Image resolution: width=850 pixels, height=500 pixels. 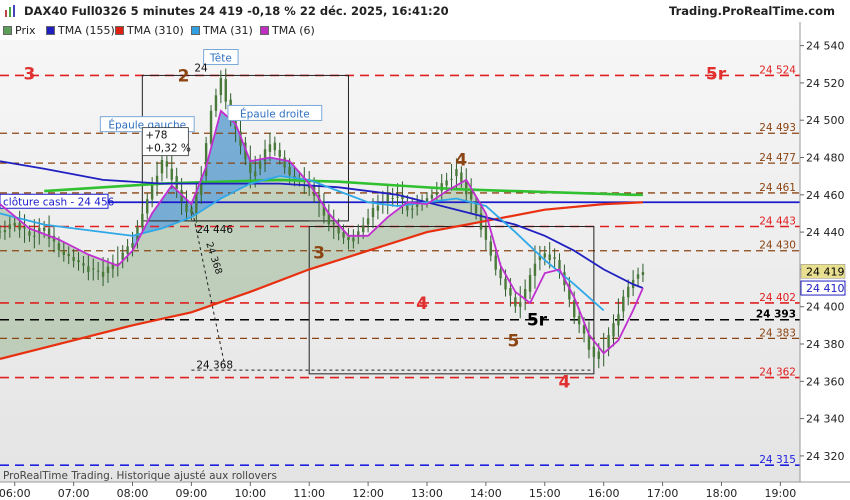 What do you see at coordinates (777, 298) in the screenshot?
I see `level-label: 24 402` at bounding box center [777, 298].